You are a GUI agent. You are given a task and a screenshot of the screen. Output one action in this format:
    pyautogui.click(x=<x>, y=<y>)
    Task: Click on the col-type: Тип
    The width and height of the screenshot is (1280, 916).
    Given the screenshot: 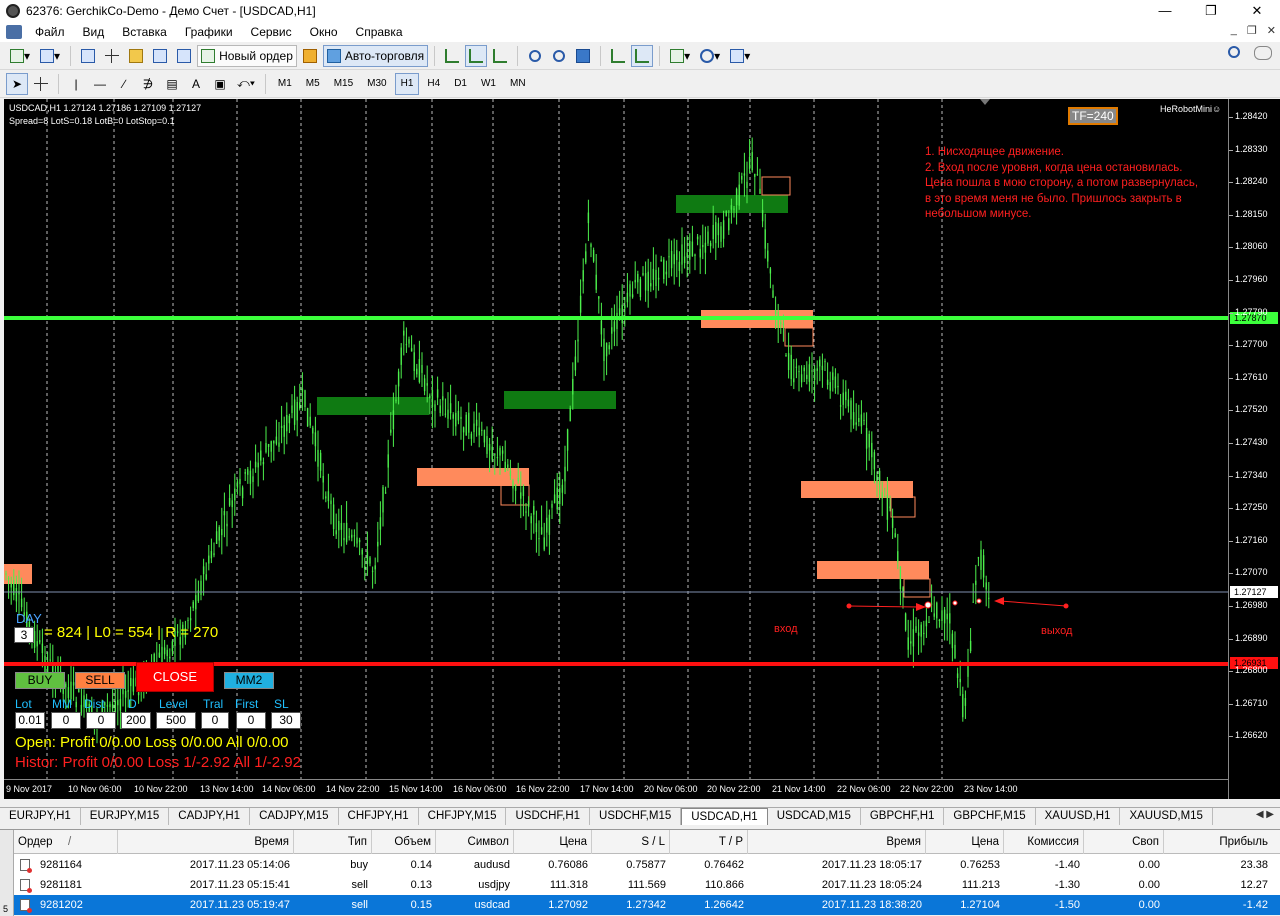 What is the action you would take?
    pyautogui.click(x=333, y=842)
    